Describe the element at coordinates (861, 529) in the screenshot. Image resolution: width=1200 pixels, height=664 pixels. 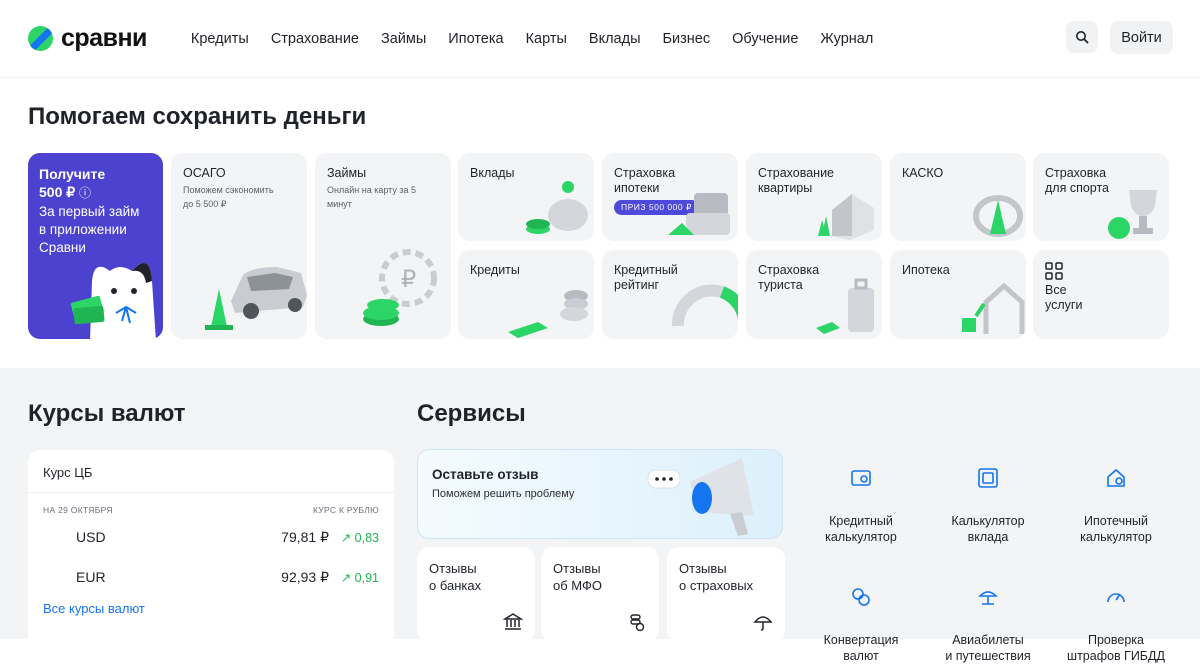
I see `service-label: Кредитный калькулятор` at that location.